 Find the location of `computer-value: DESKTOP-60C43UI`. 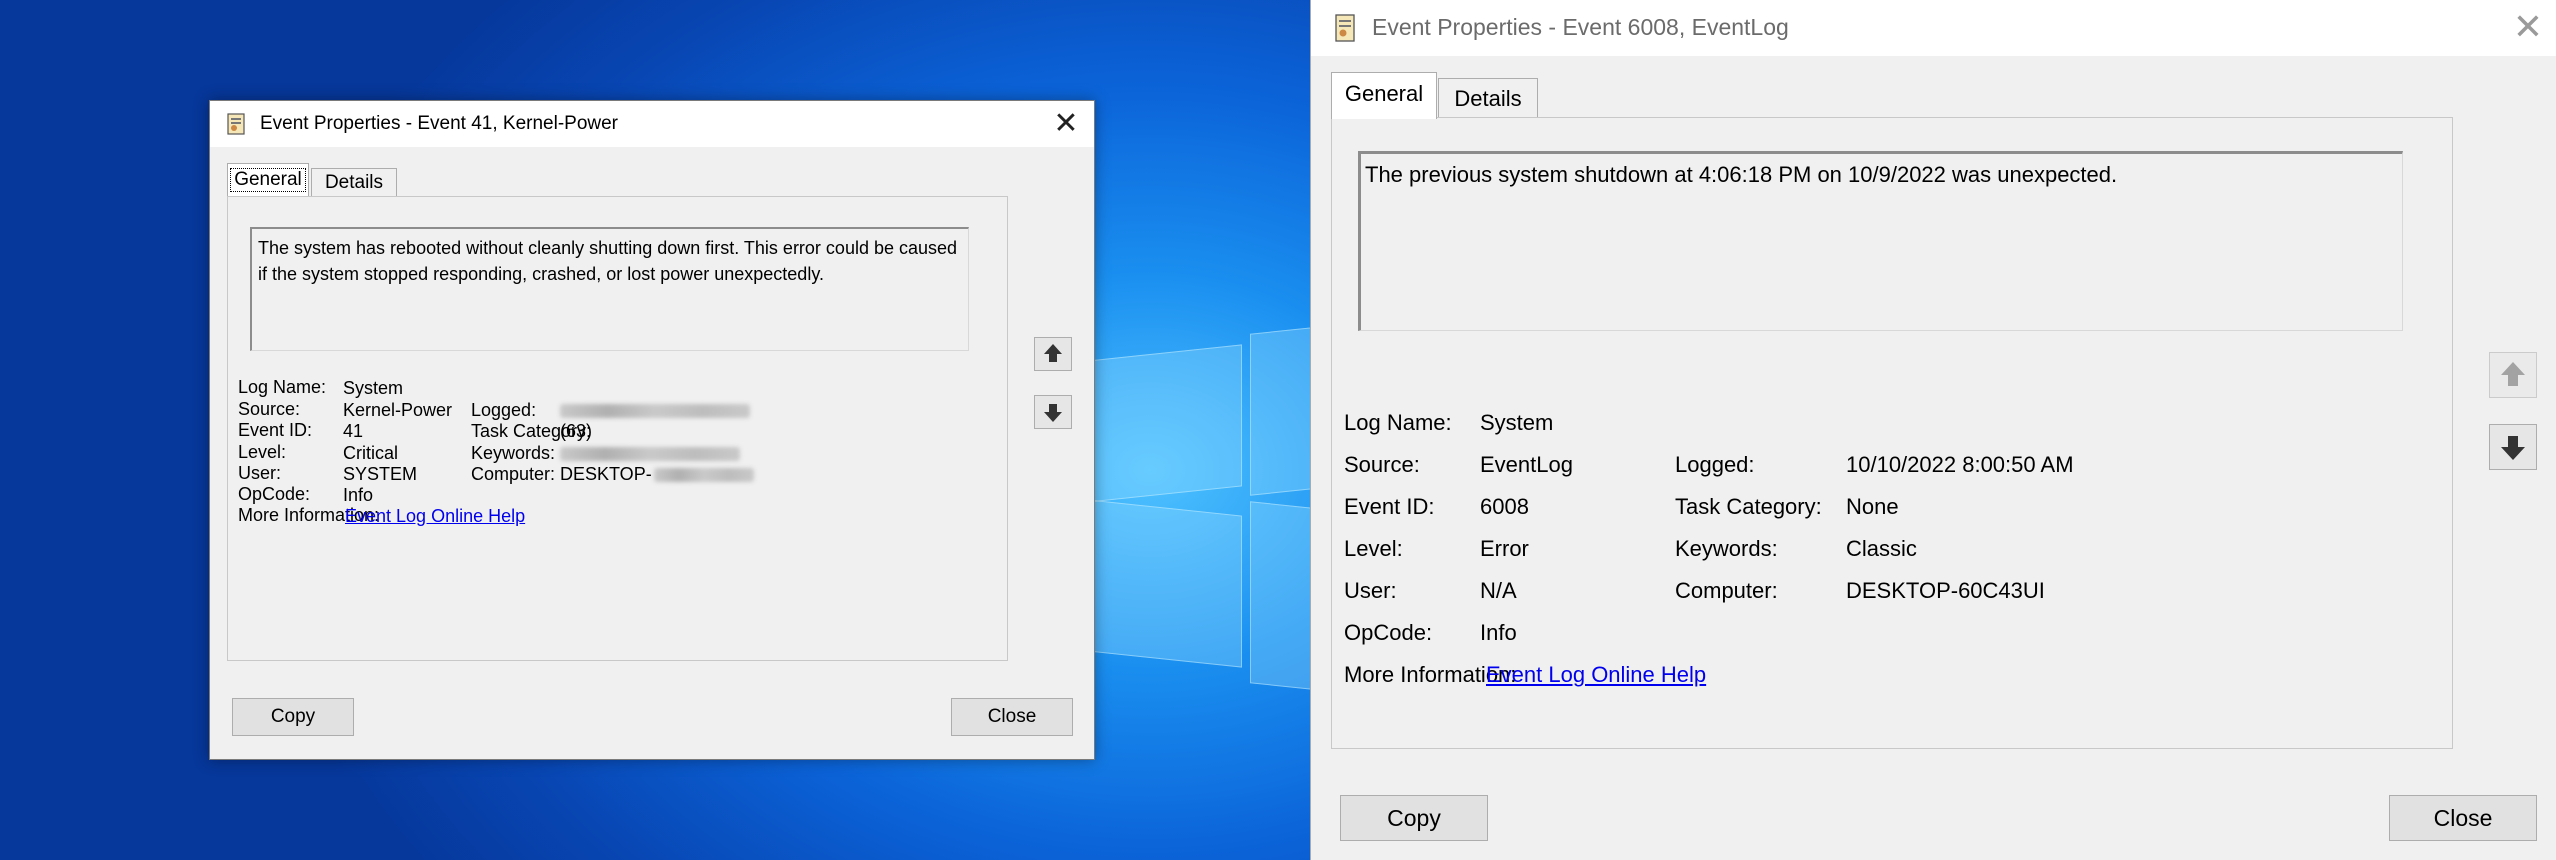

computer-value: DESKTOP-60C43UI is located at coordinates (1945, 590).